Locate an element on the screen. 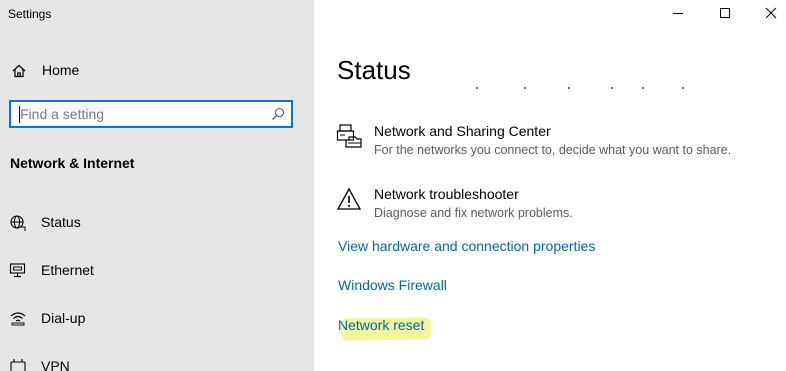 This screenshot has height=371, width=786. sidebar-item-label: VPN is located at coordinates (55, 364).